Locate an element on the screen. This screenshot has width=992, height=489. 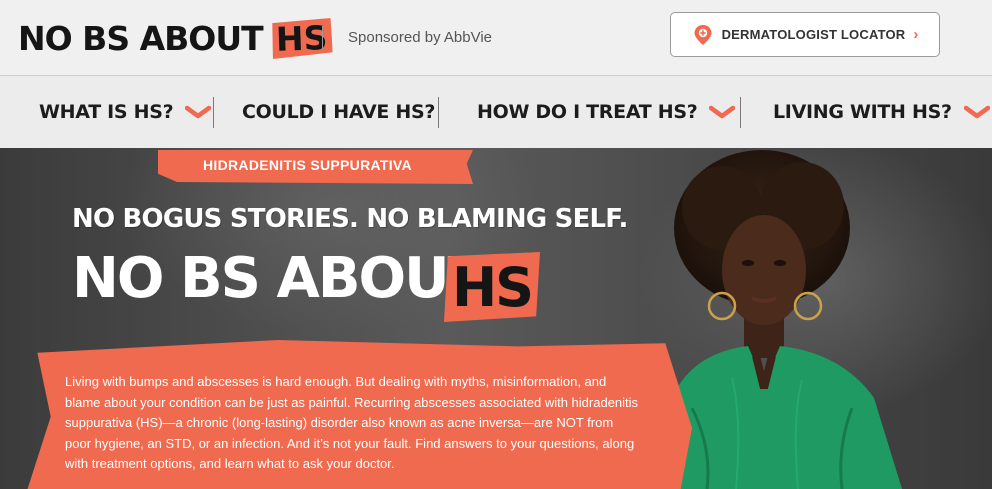
logo-text: NO BS ABOUT is located at coordinates (141, 38).